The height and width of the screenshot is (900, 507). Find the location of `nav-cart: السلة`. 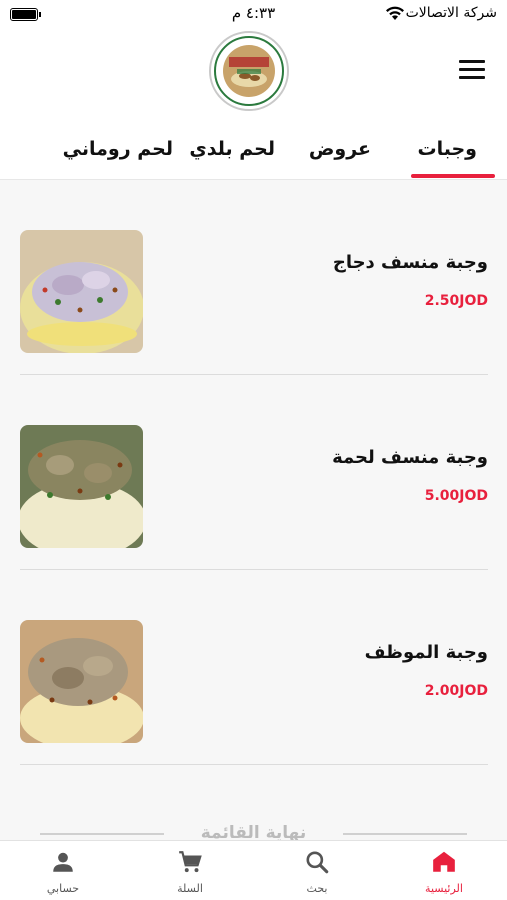

nav-cart: السلة is located at coordinates (190, 870).